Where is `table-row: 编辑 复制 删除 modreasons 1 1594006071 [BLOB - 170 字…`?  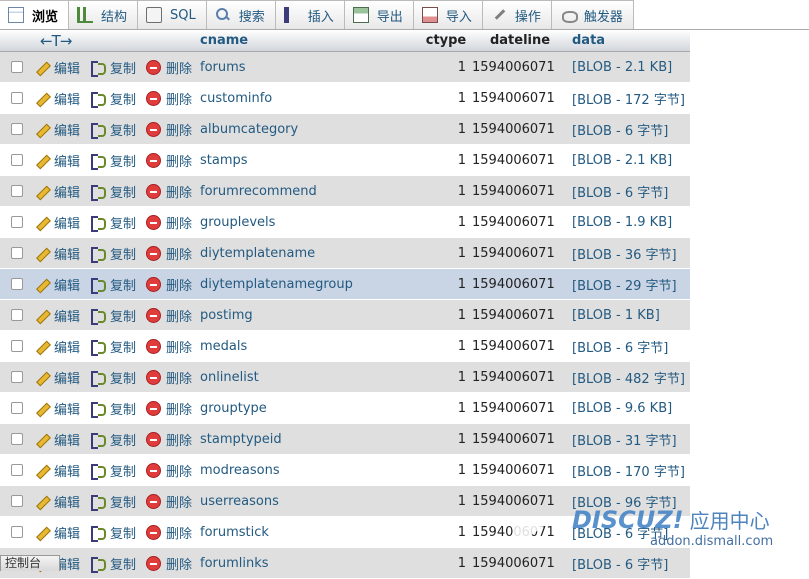 table-row: 编辑 复制 删除 modreasons 1 1594006071 [BLOB - 170 字… is located at coordinates (345, 470).